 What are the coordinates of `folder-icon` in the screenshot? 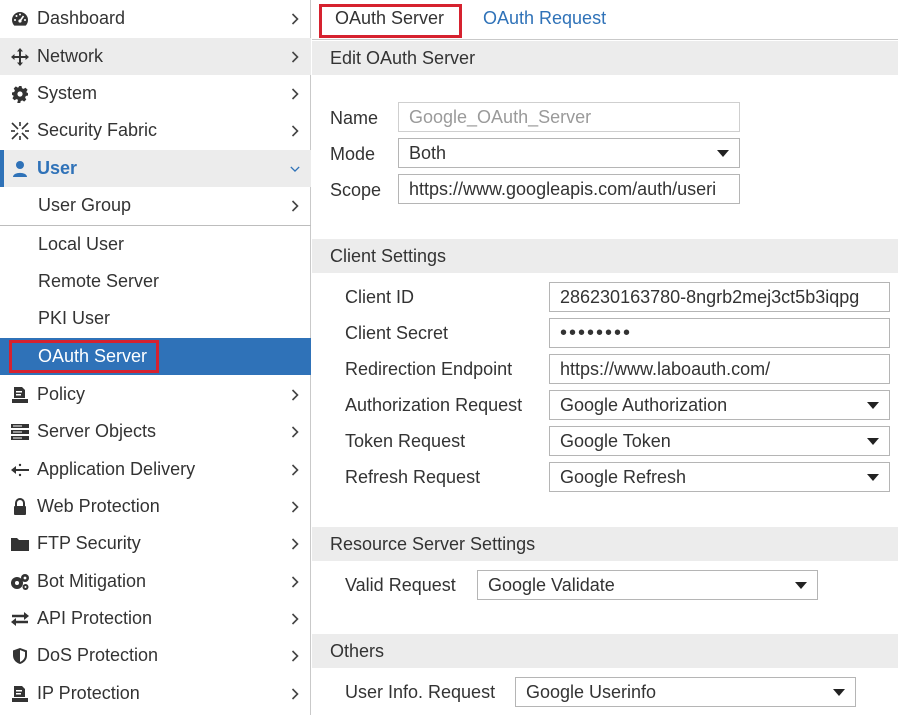 It's located at (20, 544).